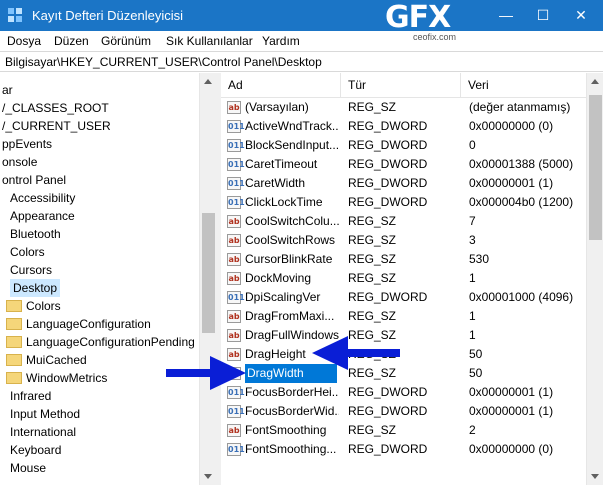  I want to click on menu-view: Görünüm, so click(126, 41).